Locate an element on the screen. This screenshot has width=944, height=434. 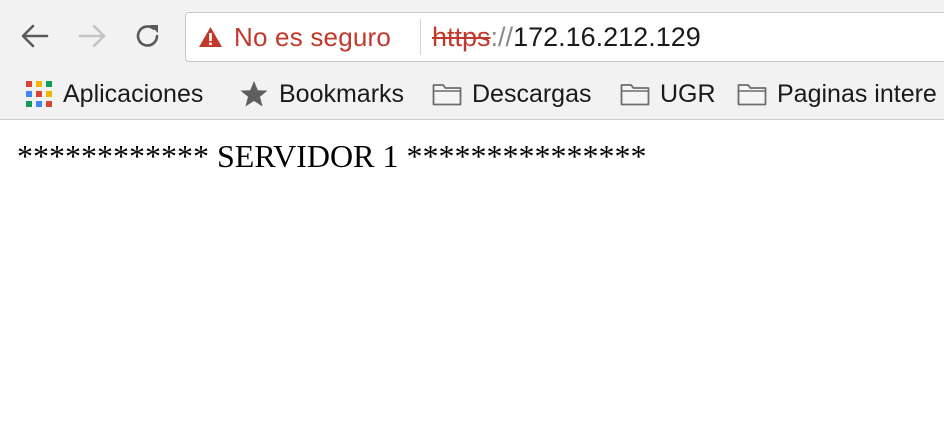
bookmark-descargas: Descargas is located at coordinates (512, 94).